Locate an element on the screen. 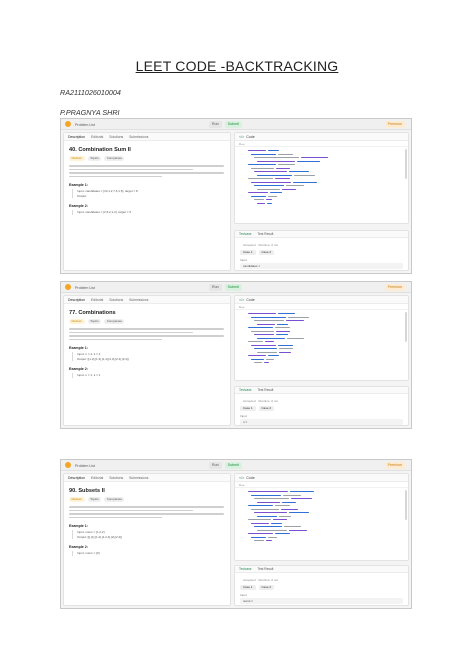  example-heading: Example 1: is located at coordinates (78, 185).